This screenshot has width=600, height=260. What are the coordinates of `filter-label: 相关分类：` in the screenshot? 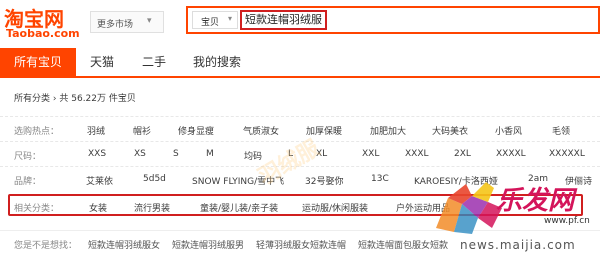 It's located at (37, 209).